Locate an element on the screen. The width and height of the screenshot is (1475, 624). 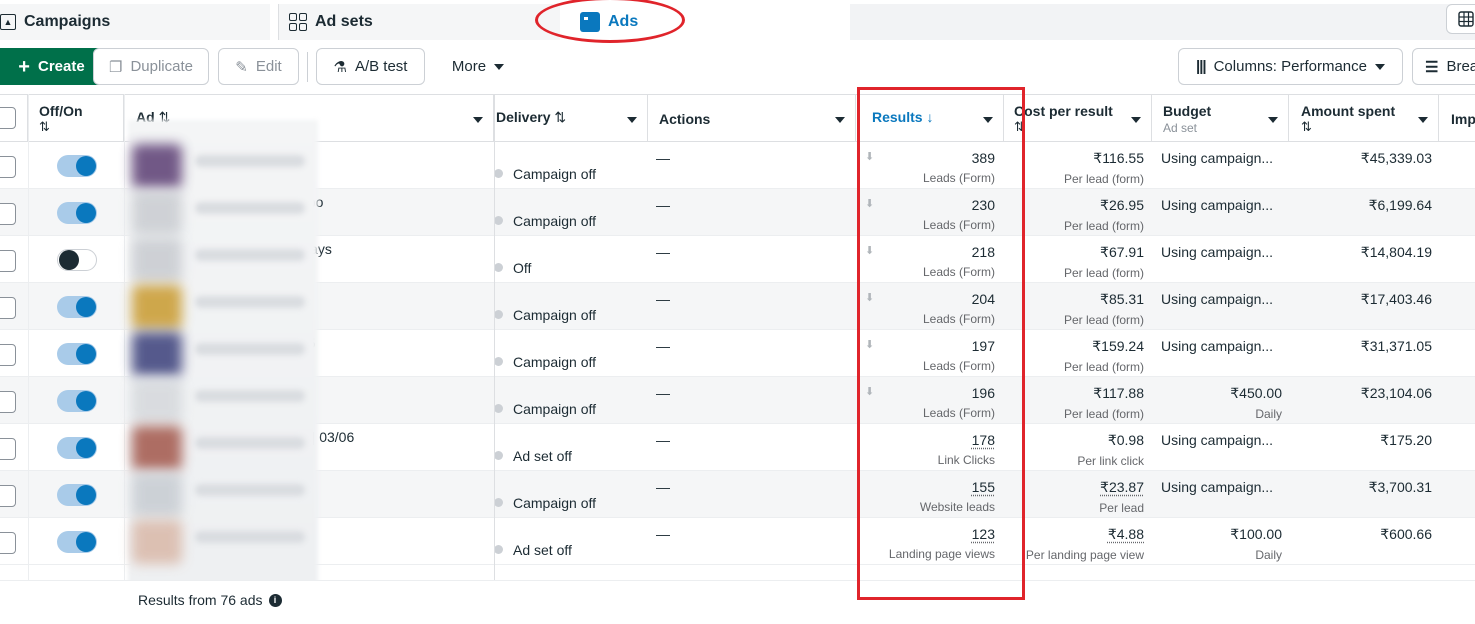
cpr-type: Per lead is located at coordinates (1121, 508).